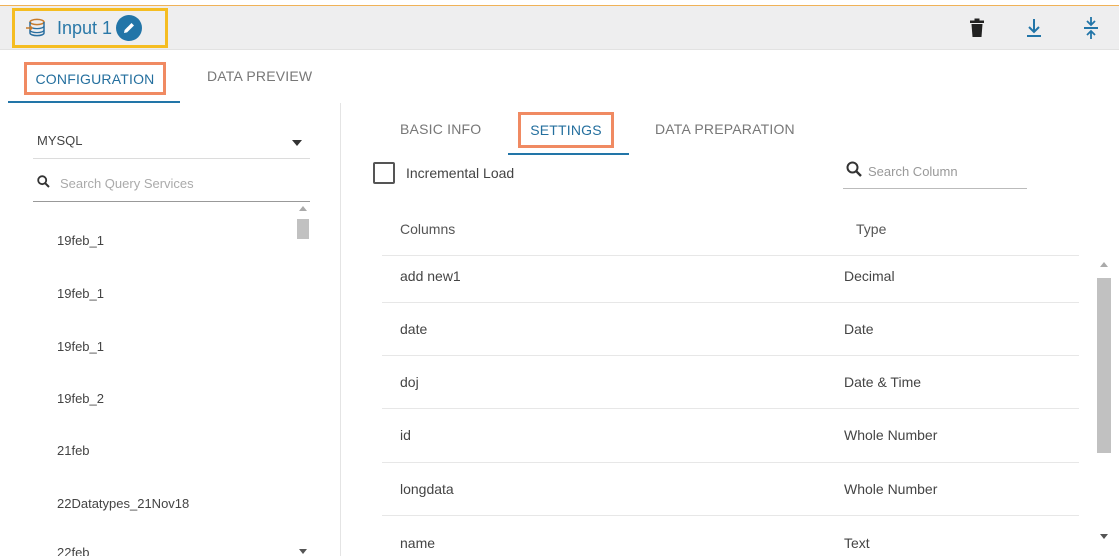  Describe the element at coordinates (427, 489) in the screenshot. I see `column-name: longdata` at that location.